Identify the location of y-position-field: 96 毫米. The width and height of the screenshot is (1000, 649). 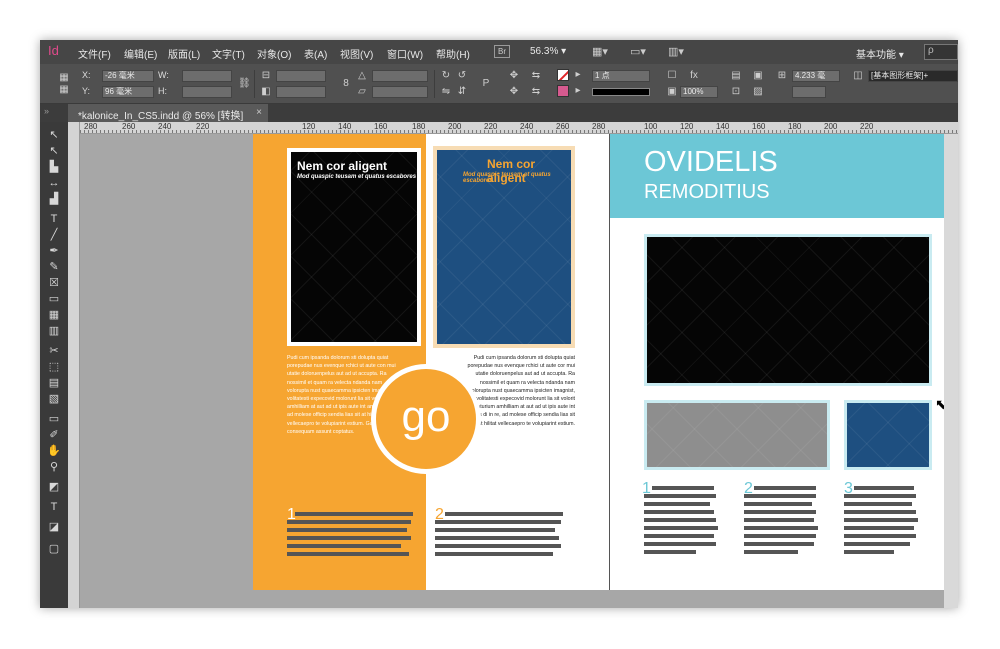
(128, 92).